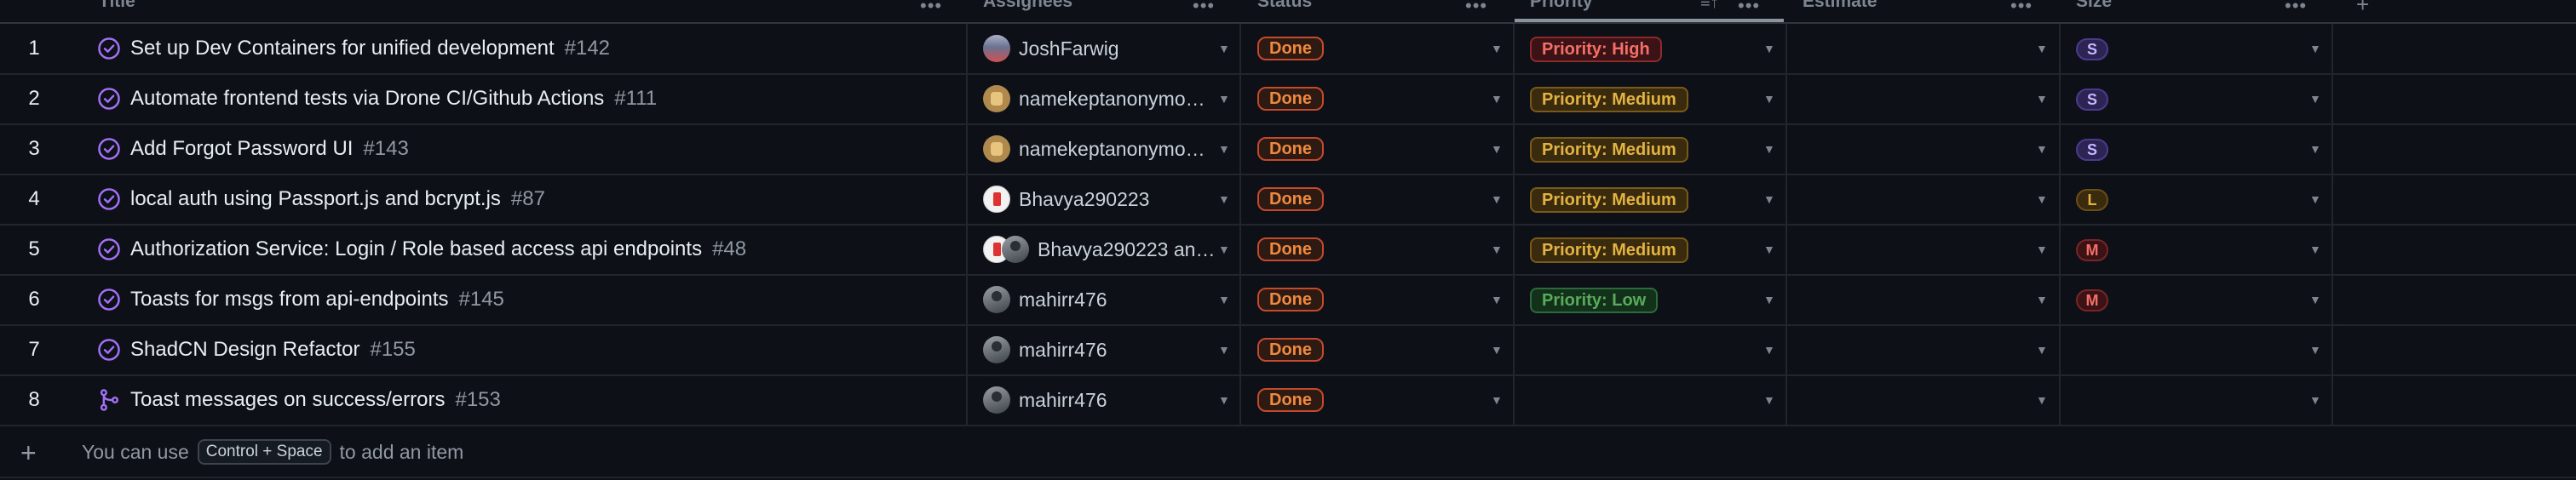 The height and width of the screenshot is (480, 2576). What do you see at coordinates (1596, 49) in the screenshot?
I see `priority-badge: Priority: High` at bounding box center [1596, 49].